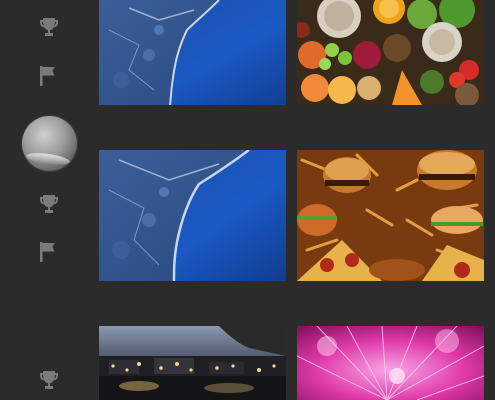 This screenshot has width=495, height=400. Describe the element at coordinates (48, 159) in the screenshot. I see `avatar-highlight` at that location.